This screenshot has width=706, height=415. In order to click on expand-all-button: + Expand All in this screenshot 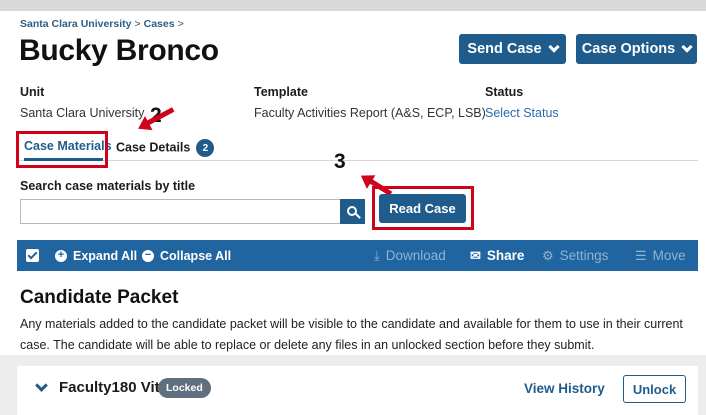, I will do `click(96, 255)`.